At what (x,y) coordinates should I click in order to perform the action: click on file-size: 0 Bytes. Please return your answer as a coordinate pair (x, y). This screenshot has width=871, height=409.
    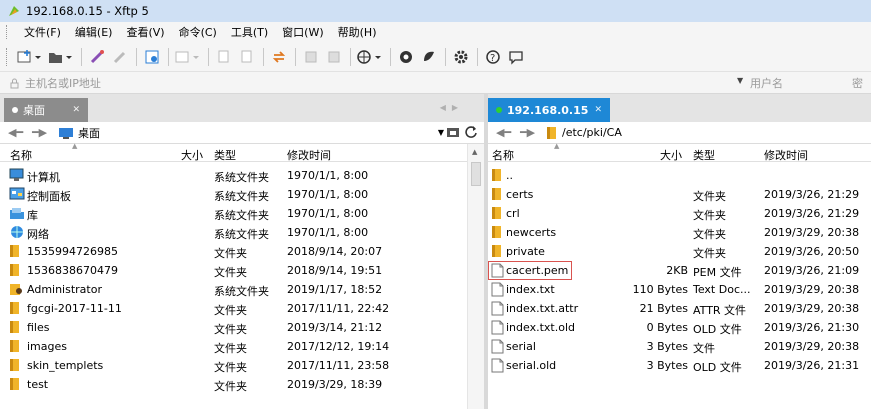
    Looking at the image, I should click on (667, 327).